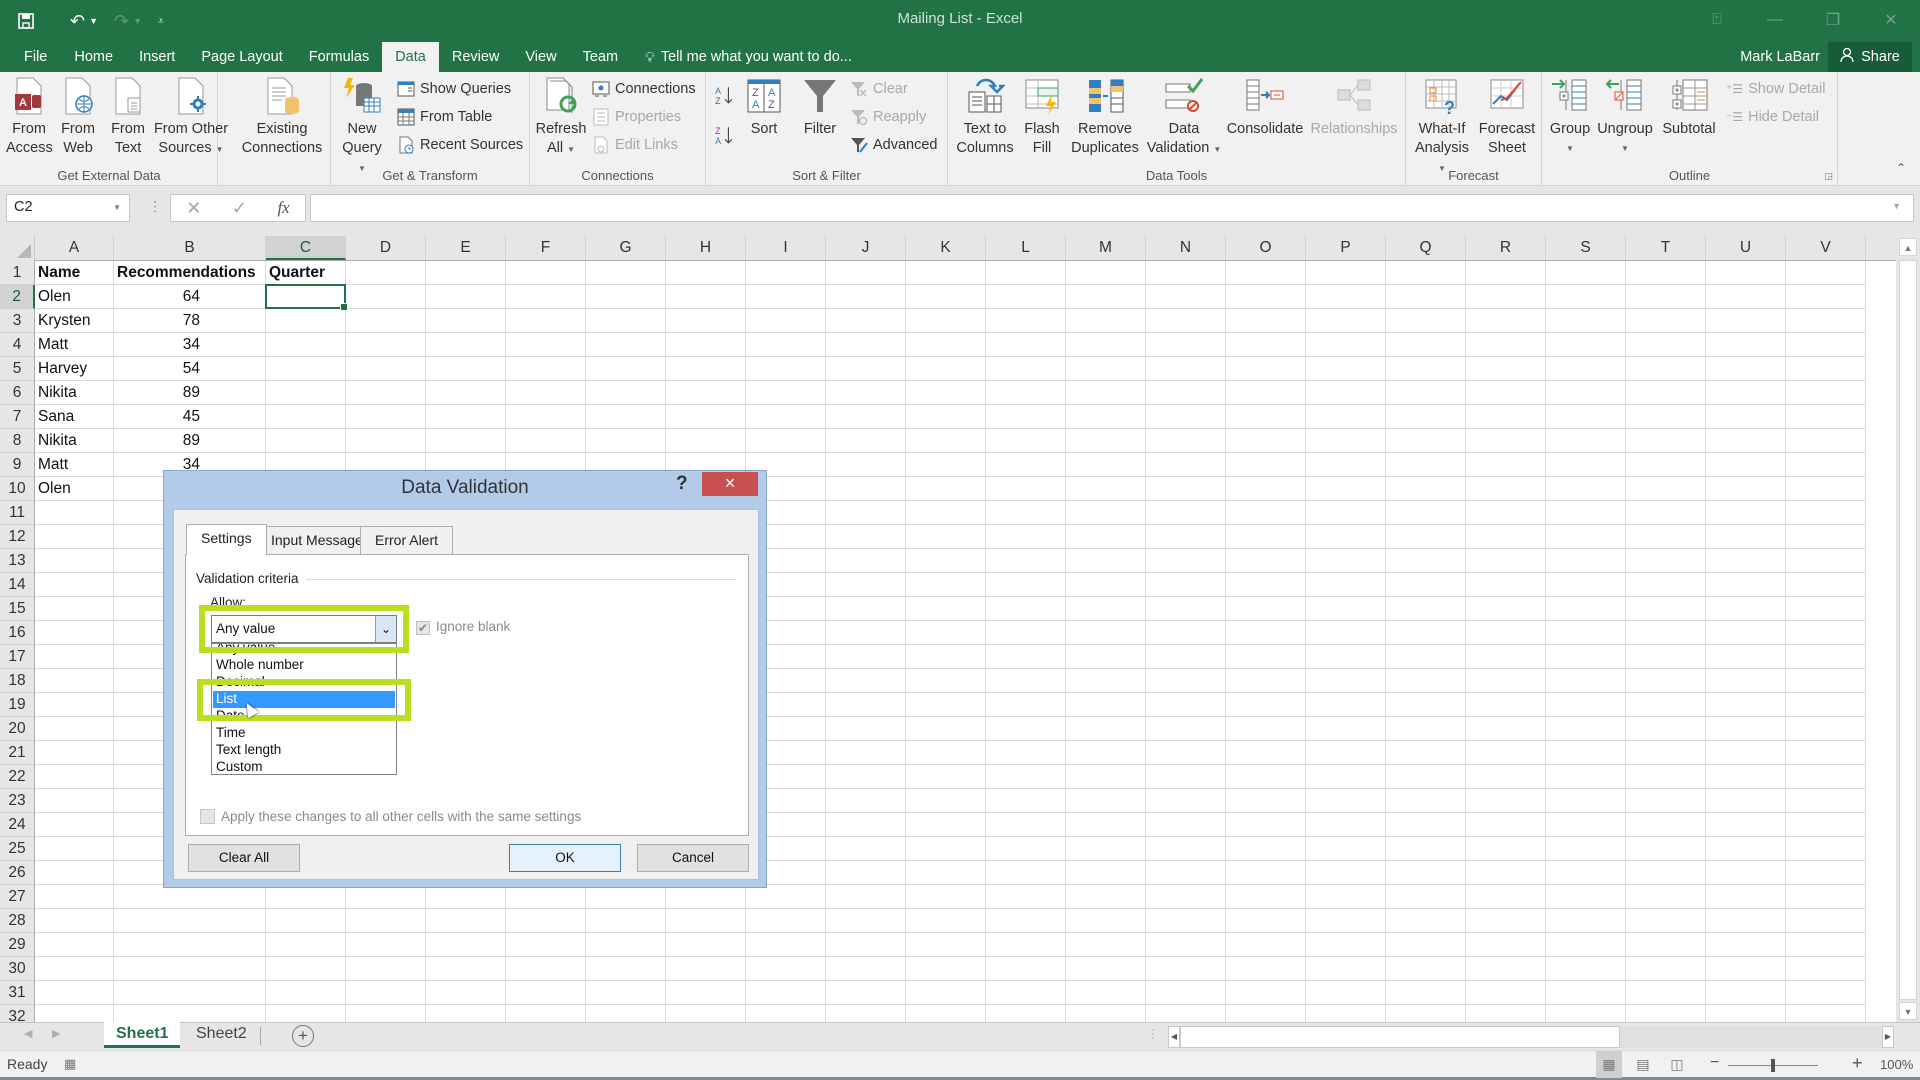 The image size is (1920, 1080). What do you see at coordinates (17, 681) in the screenshot?
I see `row-header-18: 18` at bounding box center [17, 681].